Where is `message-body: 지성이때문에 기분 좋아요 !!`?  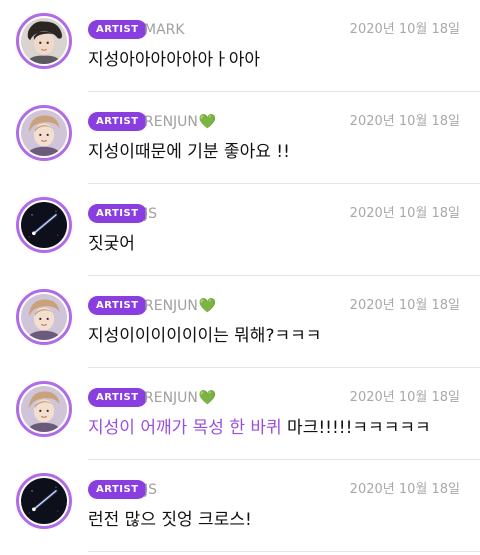
message-body: 지성이때문에 기분 좋아요 !! is located at coordinates (189, 152).